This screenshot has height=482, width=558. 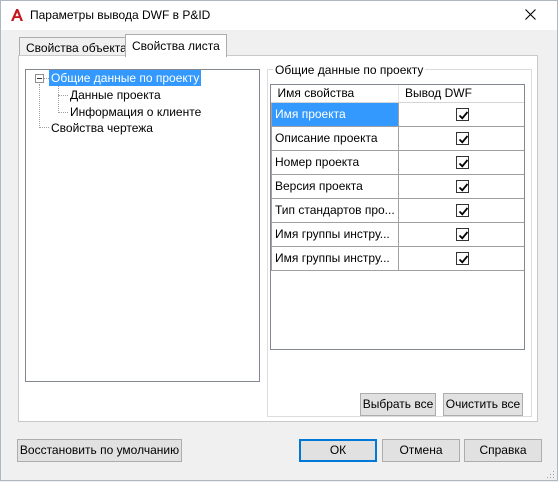 I want to click on help-button: Справка, so click(x=503, y=450).